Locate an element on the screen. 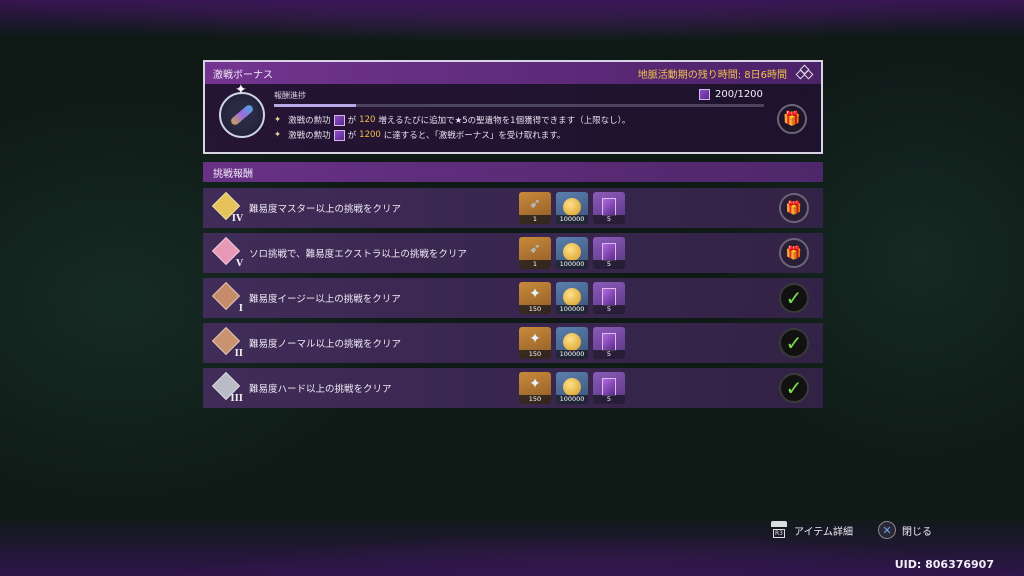 This screenshot has height=576, width=1024. line1-text-b: が is located at coordinates (352, 121).